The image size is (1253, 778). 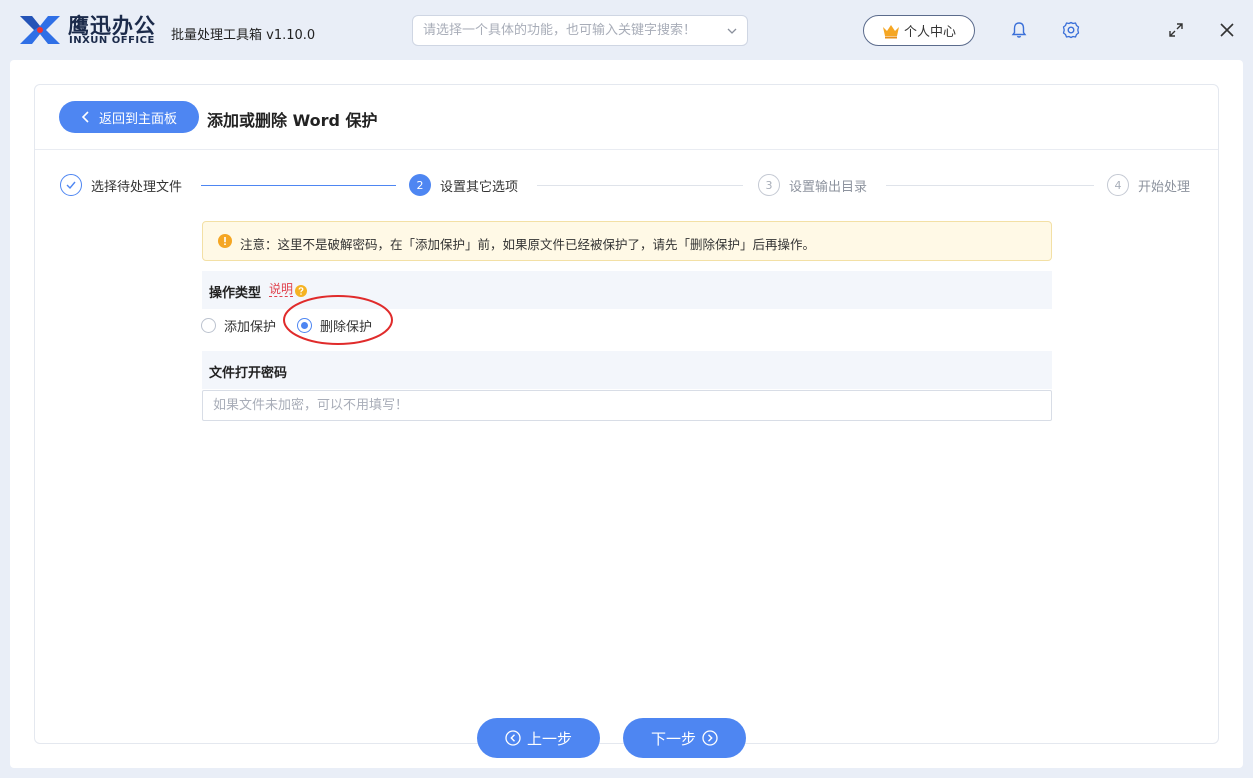 I want to click on function-search, so click(x=580, y=30).